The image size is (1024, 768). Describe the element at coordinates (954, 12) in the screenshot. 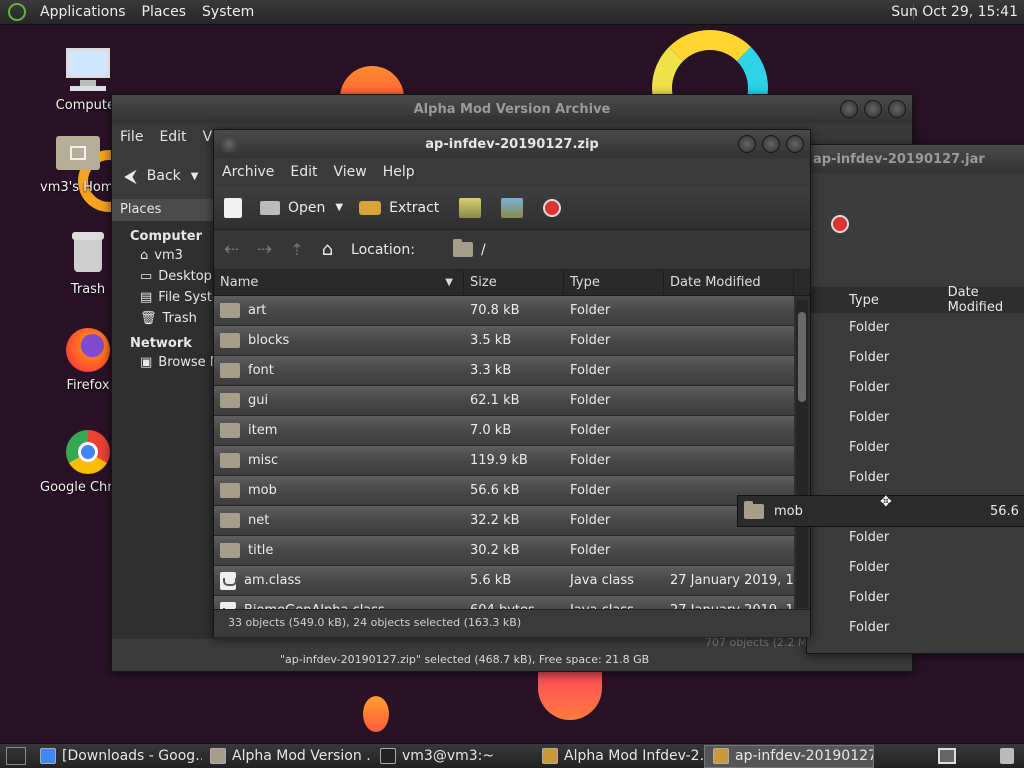

I see `clock: Sun Oct 29, 15:41` at that location.